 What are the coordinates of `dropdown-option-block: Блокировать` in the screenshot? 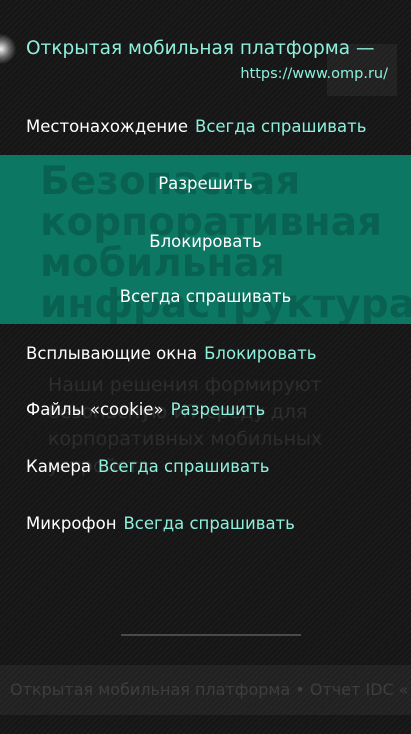 It's located at (205, 241).